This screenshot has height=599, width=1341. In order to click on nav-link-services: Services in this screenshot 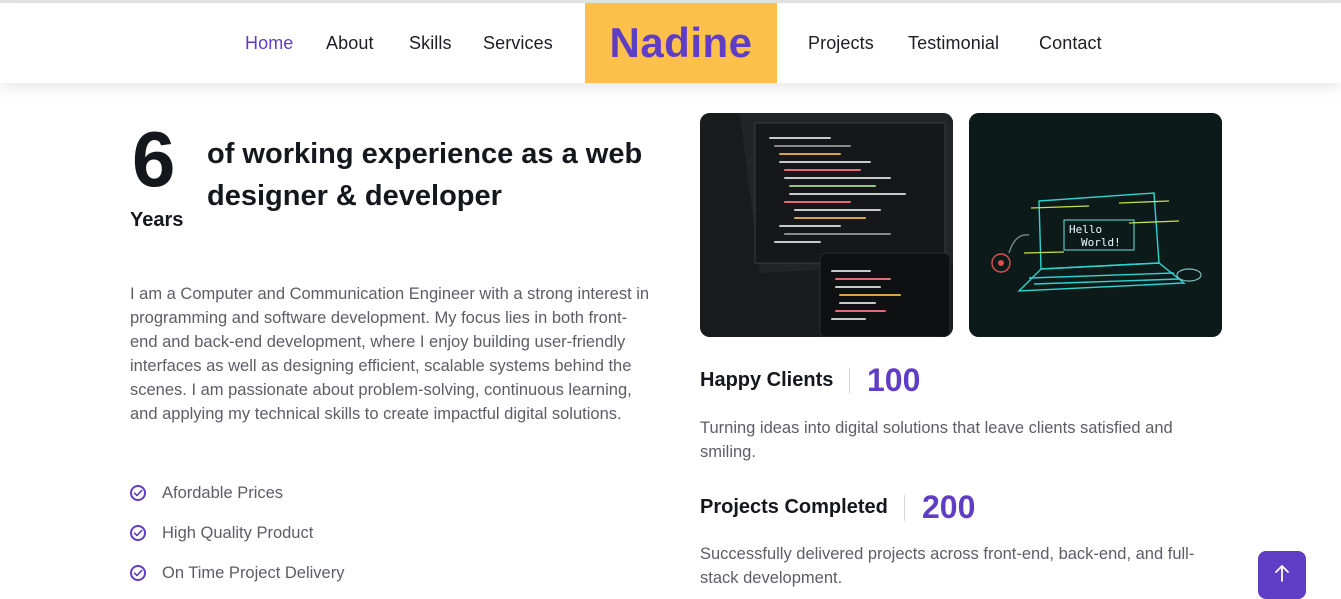, I will do `click(518, 43)`.